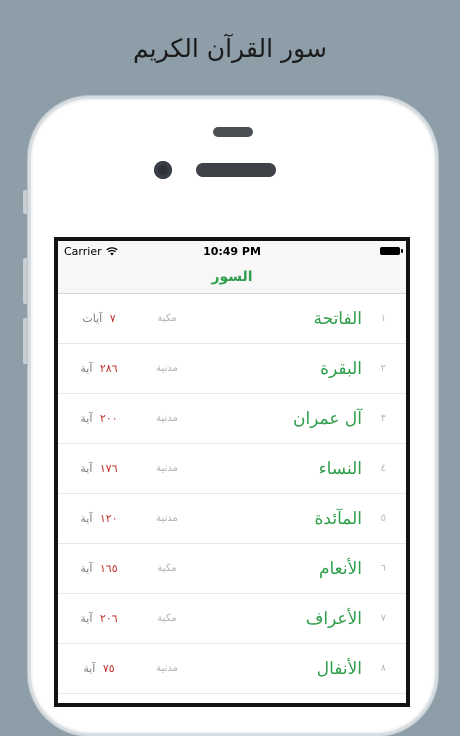 This screenshot has width=460, height=736. Describe the element at coordinates (339, 668) in the screenshot. I see `surah-name: الأنفال` at that location.